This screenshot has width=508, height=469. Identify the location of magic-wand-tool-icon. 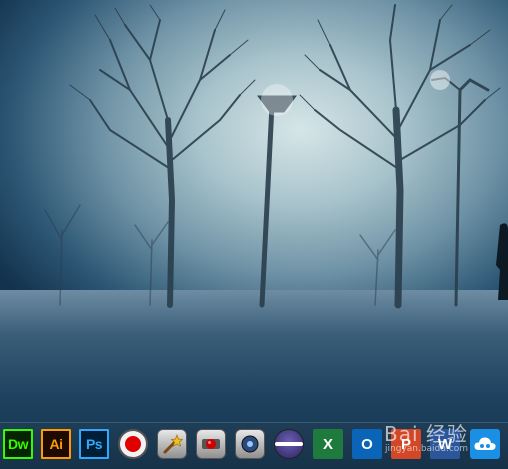
(172, 444).